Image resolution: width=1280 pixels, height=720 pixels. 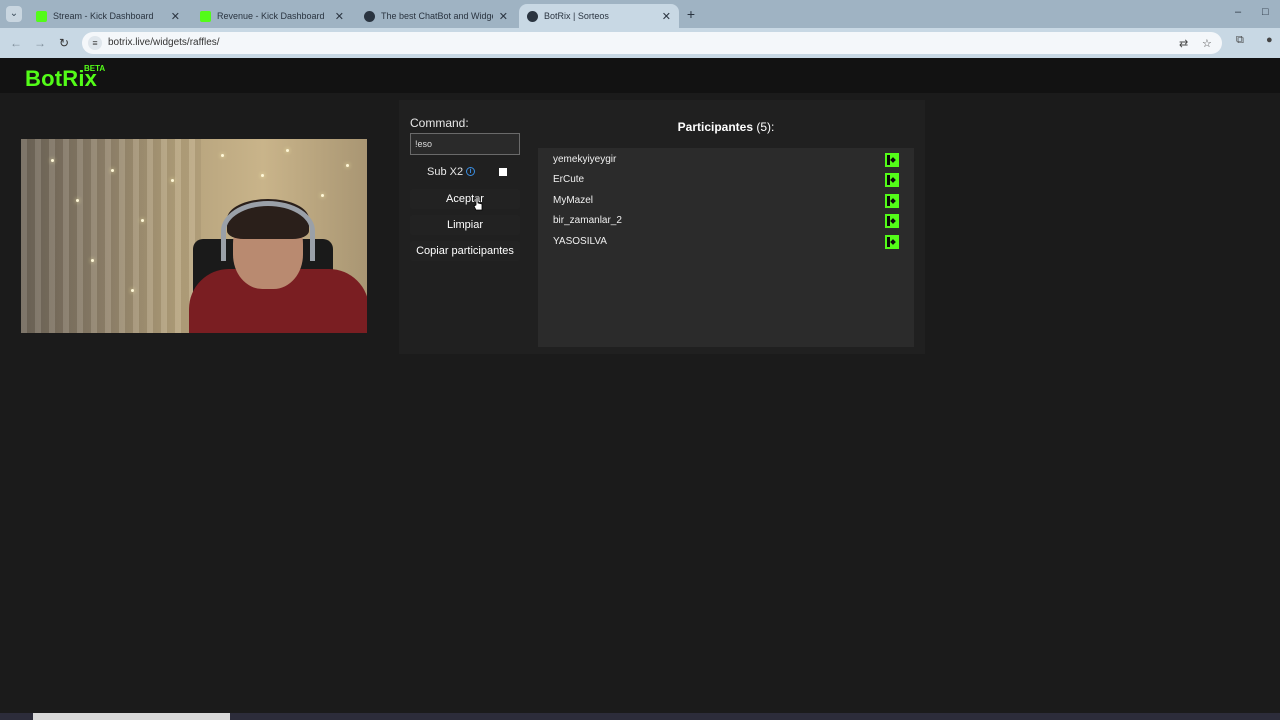 I want to click on participant-row: yemekyiyeygir, so click(x=728, y=160).